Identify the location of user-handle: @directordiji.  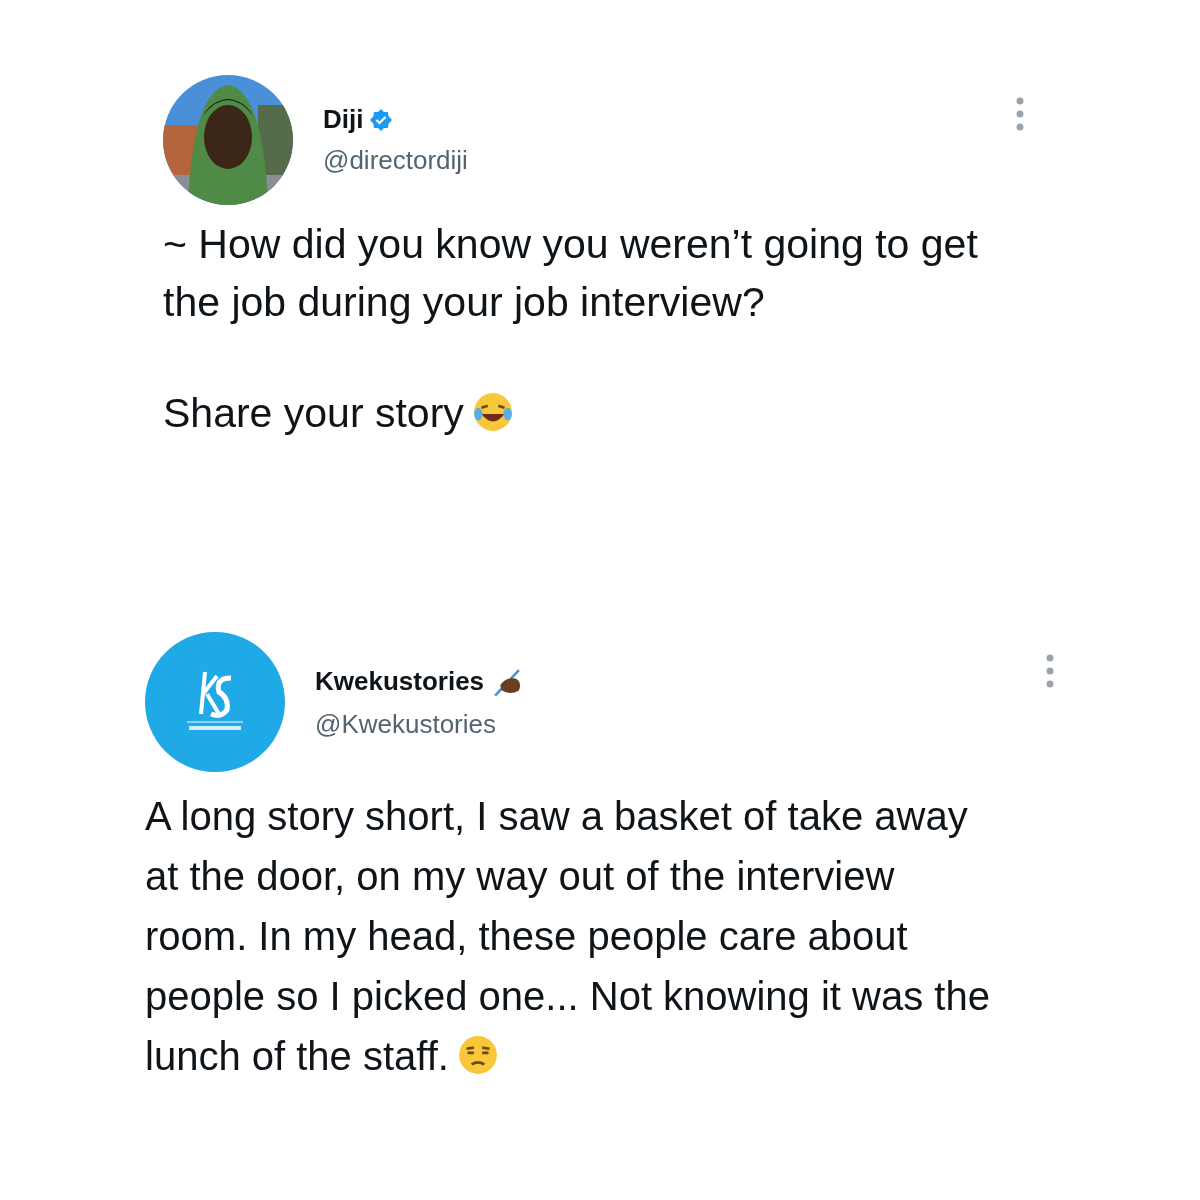
(395, 160).